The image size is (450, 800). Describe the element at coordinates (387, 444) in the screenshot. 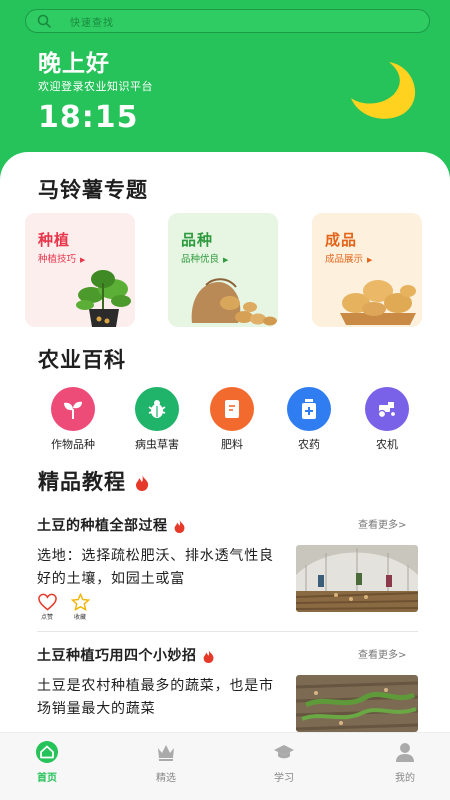

I see `category-label: 农机` at that location.